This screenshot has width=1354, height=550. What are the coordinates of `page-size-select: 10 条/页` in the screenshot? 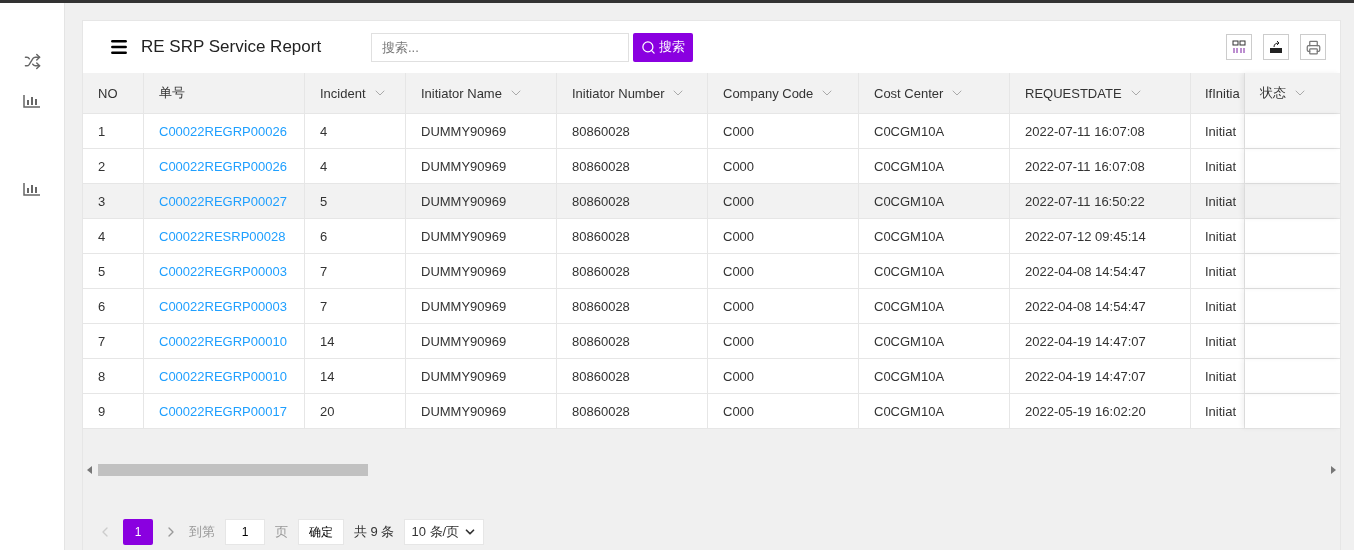 It's located at (444, 532).